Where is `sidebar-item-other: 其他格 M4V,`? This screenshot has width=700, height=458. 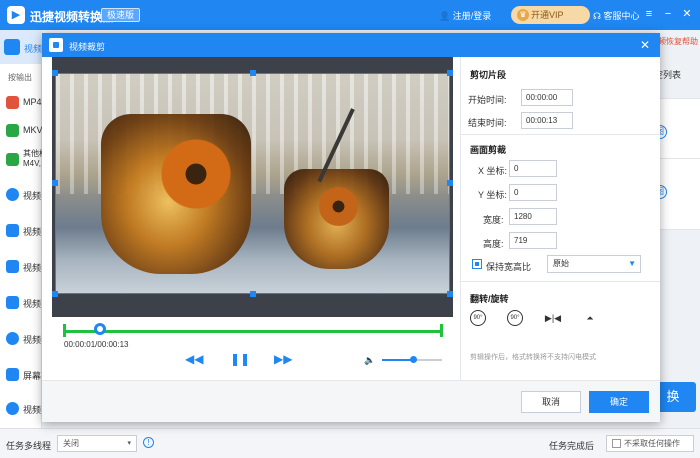 sidebar-item-other: 其他格 M4V, is located at coordinates (23, 161).